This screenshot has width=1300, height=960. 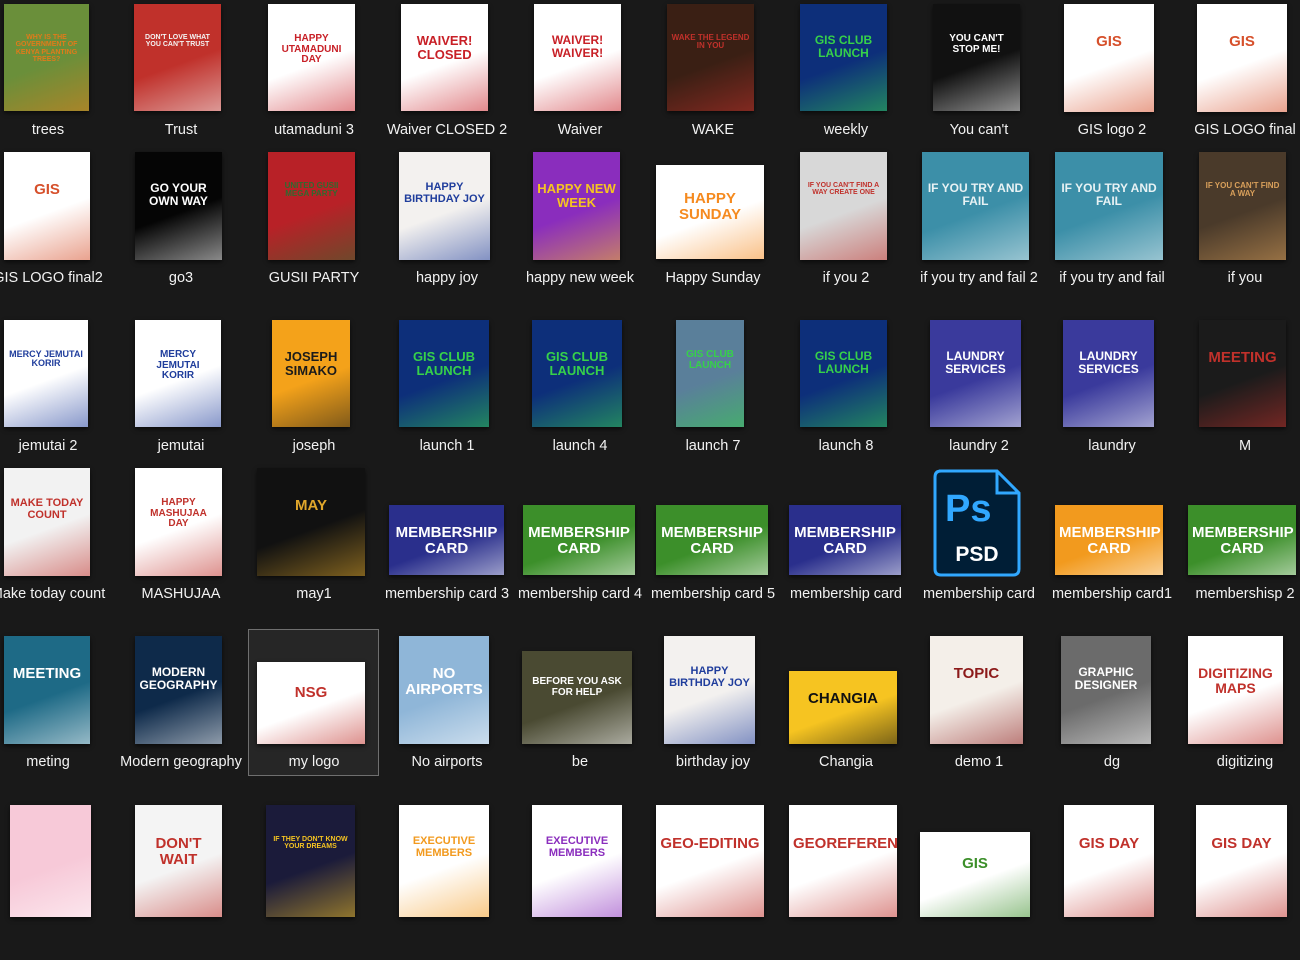 What do you see at coordinates (975, 206) in the screenshot?
I see `thumbnail-image: IF YOU TRY AND FAIL` at bounding box center [975, 206].